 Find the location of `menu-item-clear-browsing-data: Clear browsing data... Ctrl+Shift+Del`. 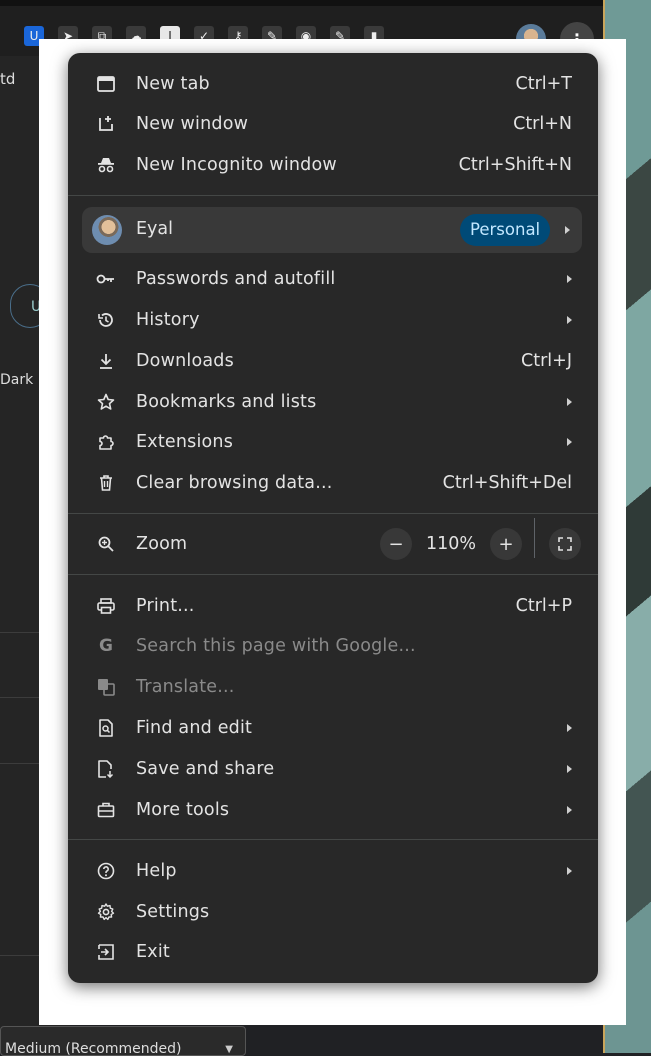

menu-item-clear-browsing-data: Clear browsing data... Ctrl+Shift+Del is located at coordinates (333, 483).